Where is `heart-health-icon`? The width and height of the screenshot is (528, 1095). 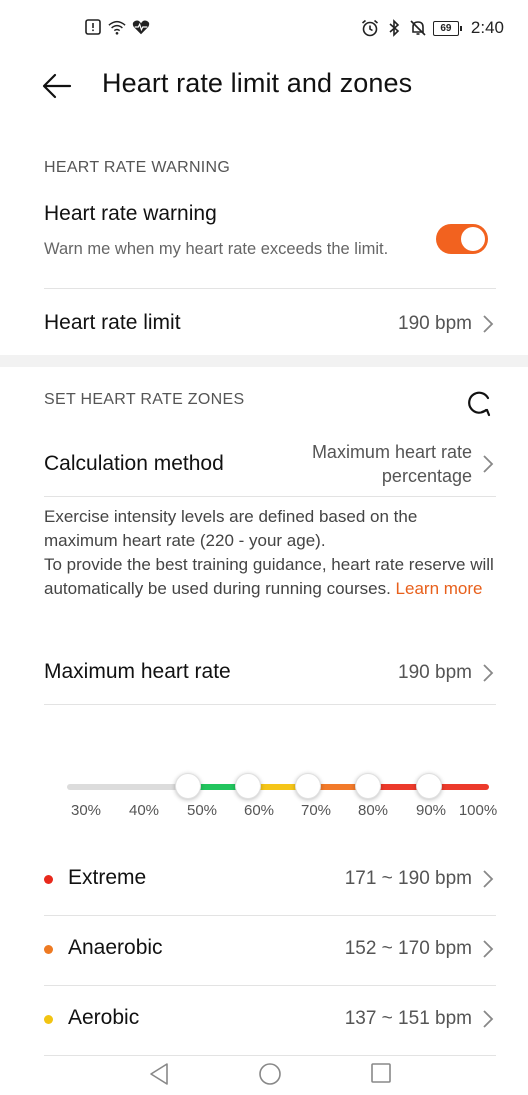
heart-health-icon is located at coordinates (141, 27).